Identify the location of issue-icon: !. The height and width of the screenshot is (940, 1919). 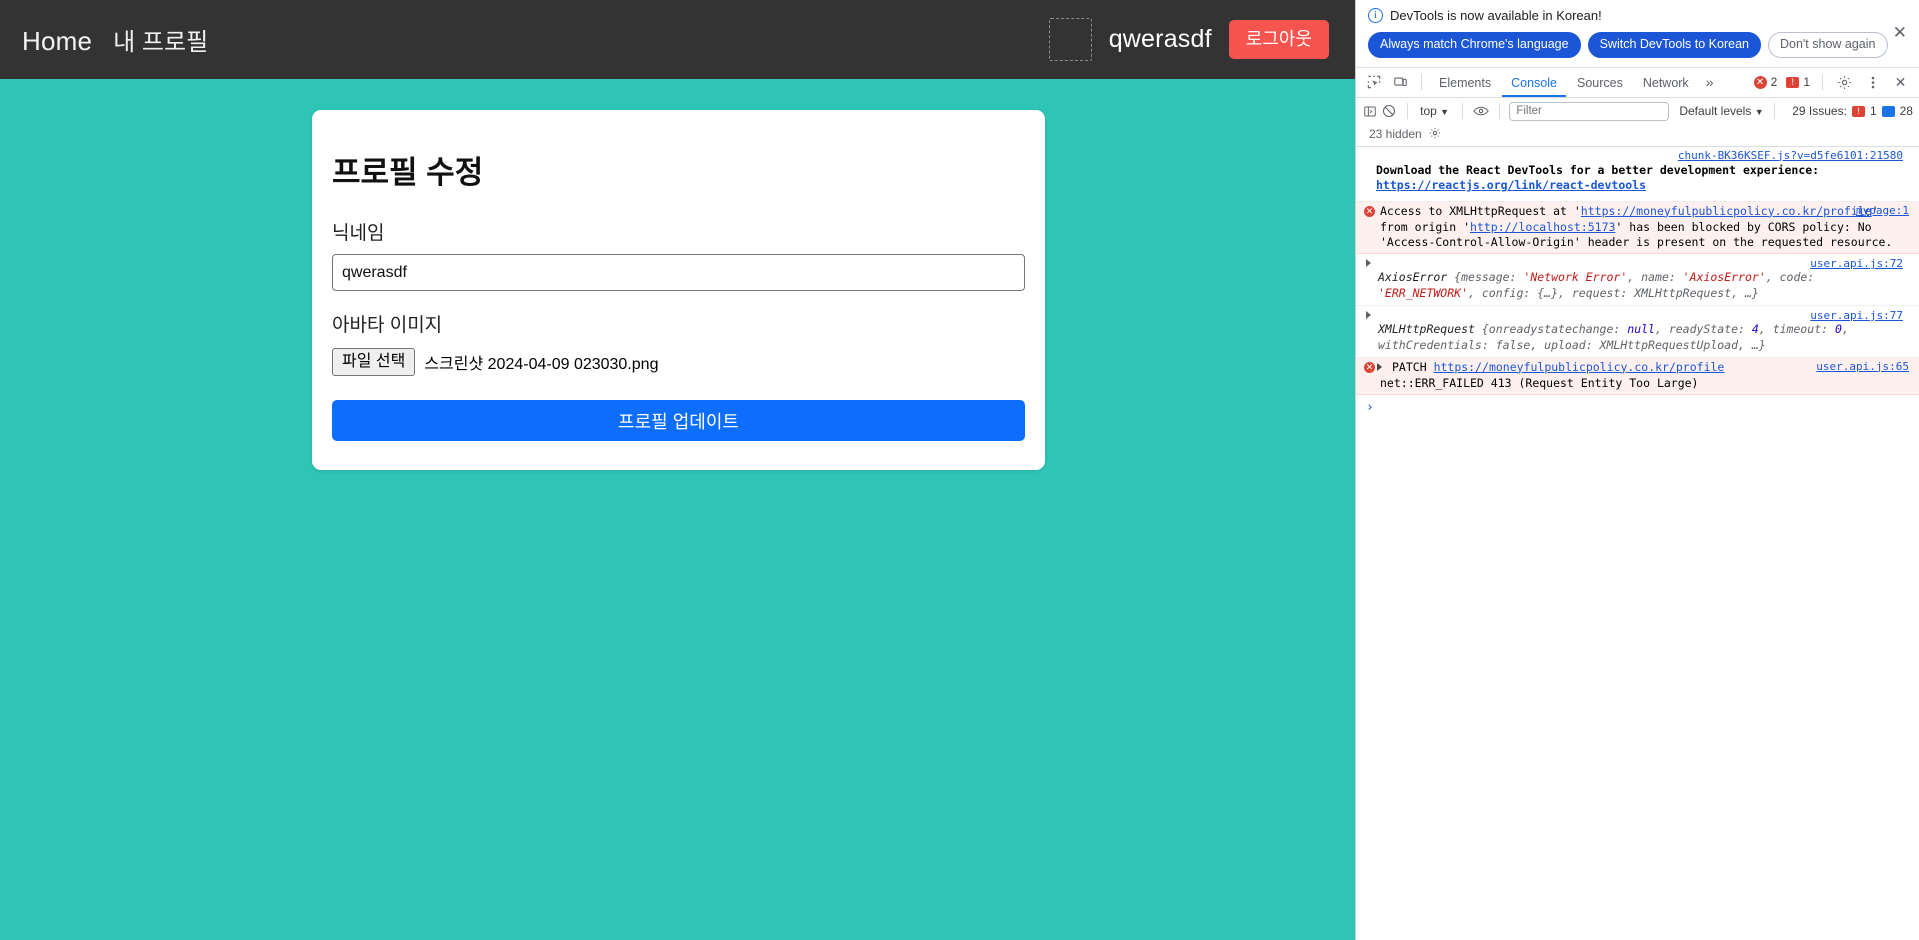
(1793, 82).